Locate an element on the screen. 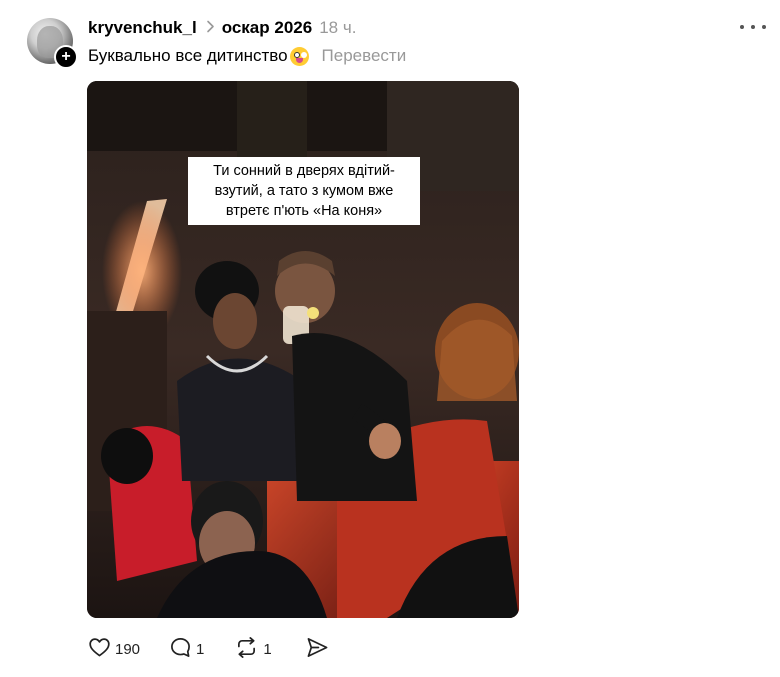 The width and height of the screenshot is (780, 677). chevron-right-icon is located at coordinates (210, 28).